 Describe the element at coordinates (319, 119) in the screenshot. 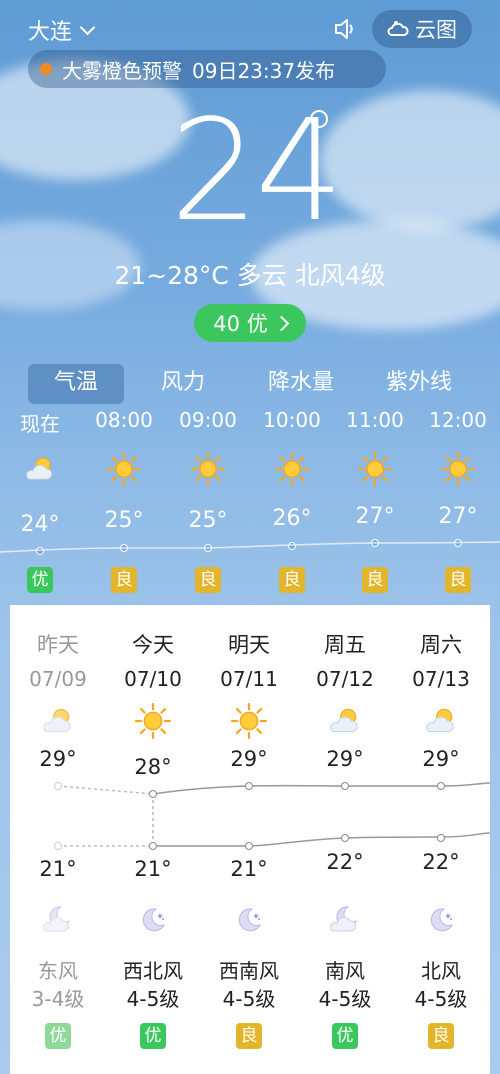

I see `degree-icon` at that location.